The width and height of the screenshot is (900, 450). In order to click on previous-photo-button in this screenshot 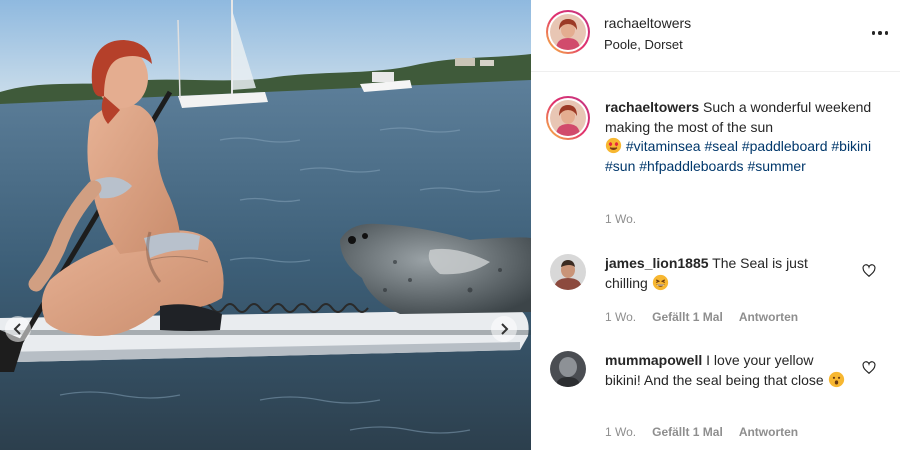, I will do `click(18, 329)`.